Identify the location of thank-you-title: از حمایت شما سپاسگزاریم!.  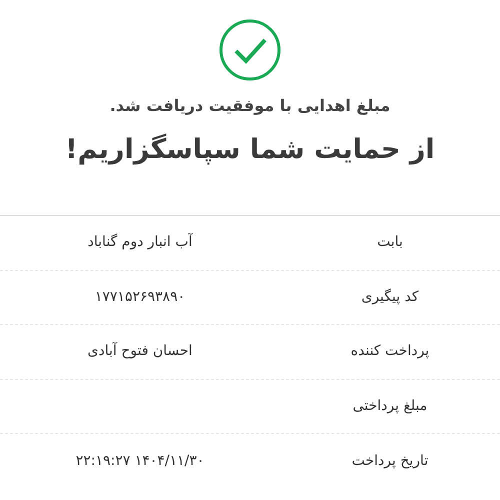
(250, 149).